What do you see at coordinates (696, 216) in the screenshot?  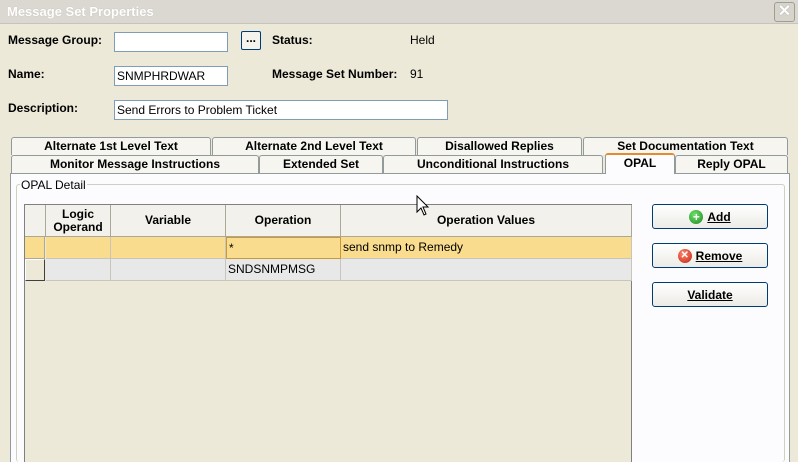 I see `add-icon: +` at bounding box center [696, 216].